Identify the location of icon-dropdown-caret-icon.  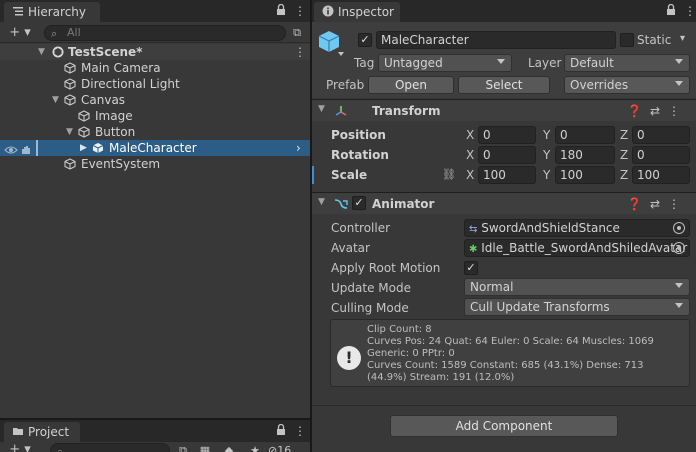
(341, 54).